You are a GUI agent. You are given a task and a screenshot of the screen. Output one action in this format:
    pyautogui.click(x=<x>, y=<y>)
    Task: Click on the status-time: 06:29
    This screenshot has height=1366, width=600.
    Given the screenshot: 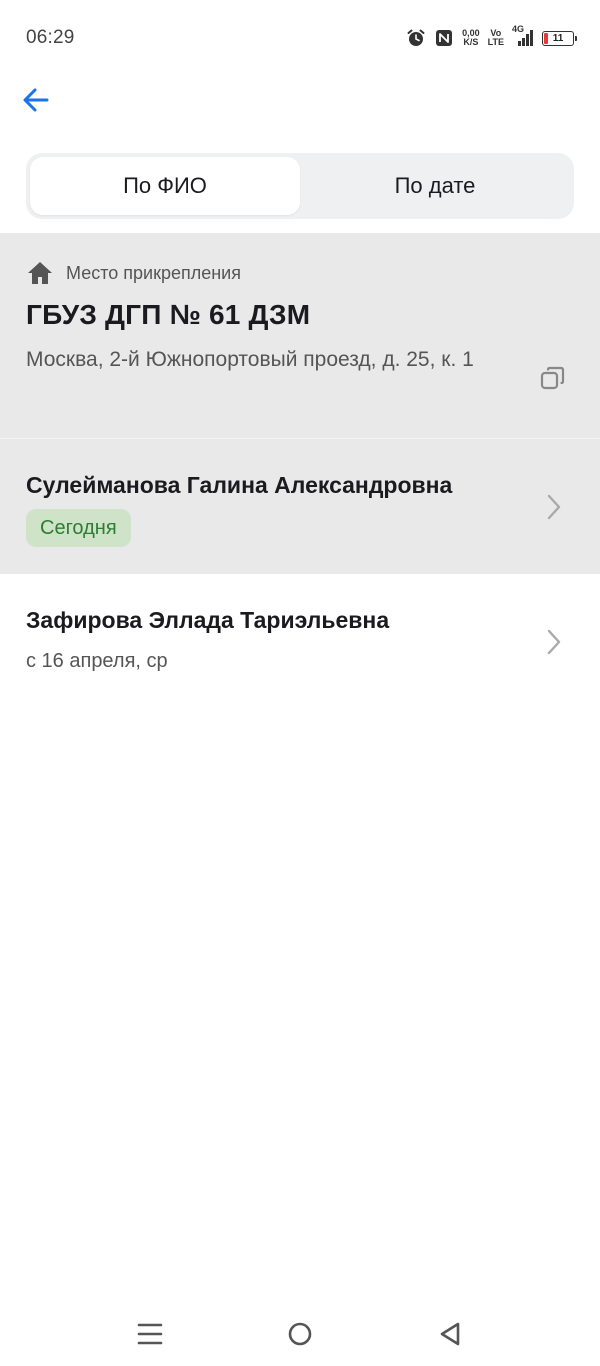 What is the action you would take?
    pyautogui.click(x=50, y=37)
    